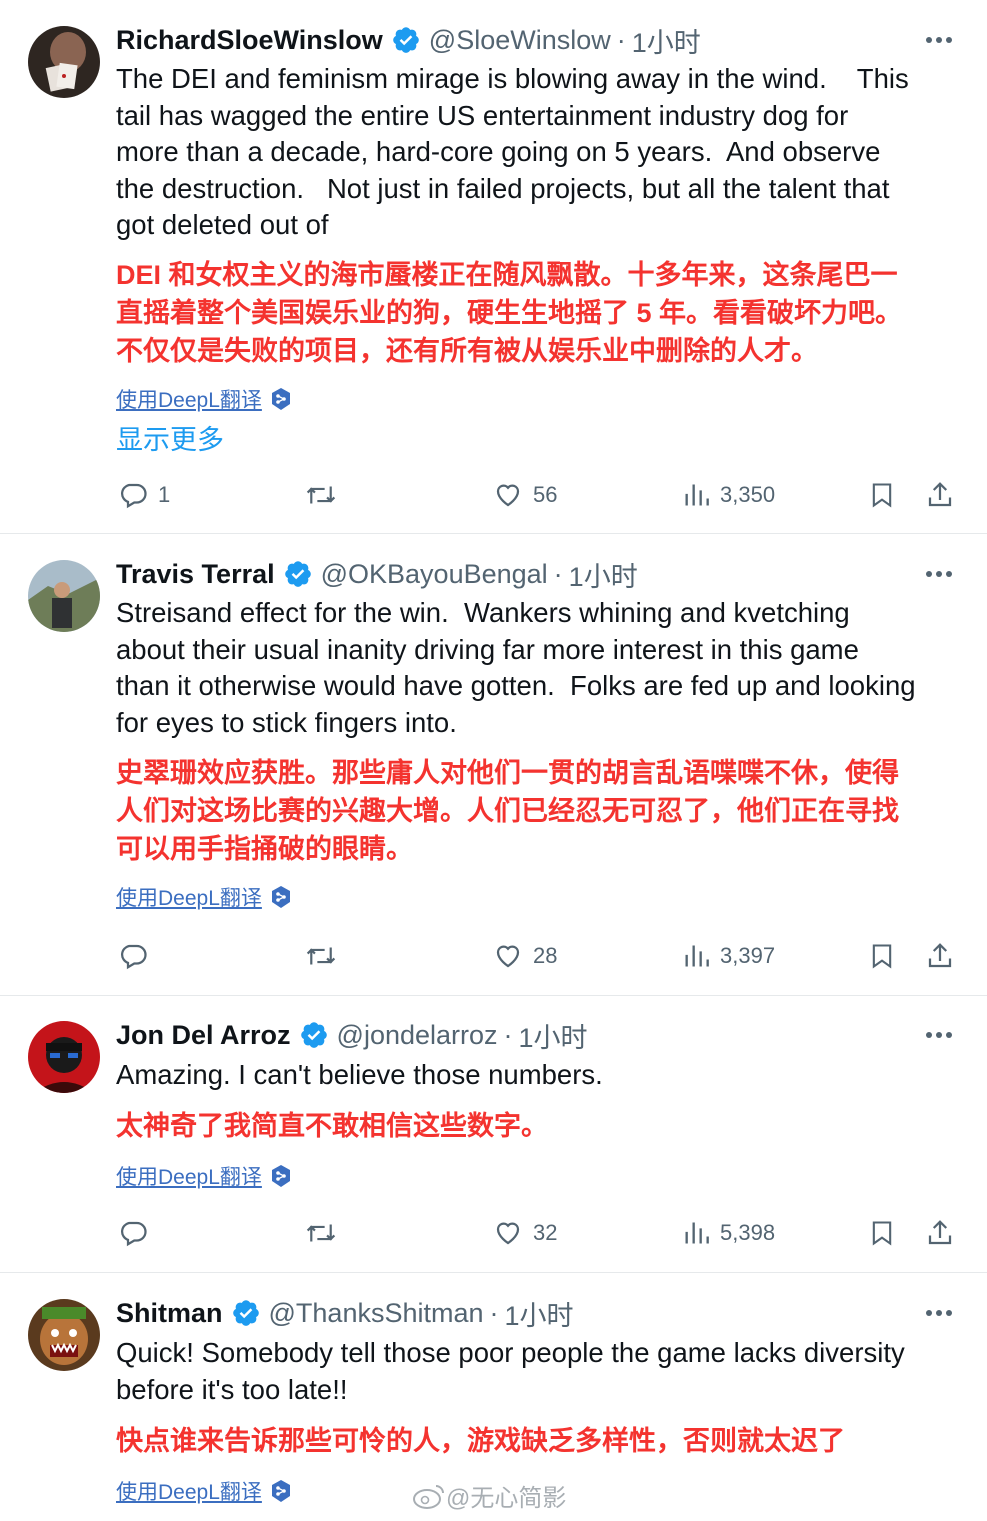 This screenshot has height=1521, width=987. What do you see at coordinates (545, 494) in the screenshot?
I see `like-count: 56` at bounding box center [545, 494].